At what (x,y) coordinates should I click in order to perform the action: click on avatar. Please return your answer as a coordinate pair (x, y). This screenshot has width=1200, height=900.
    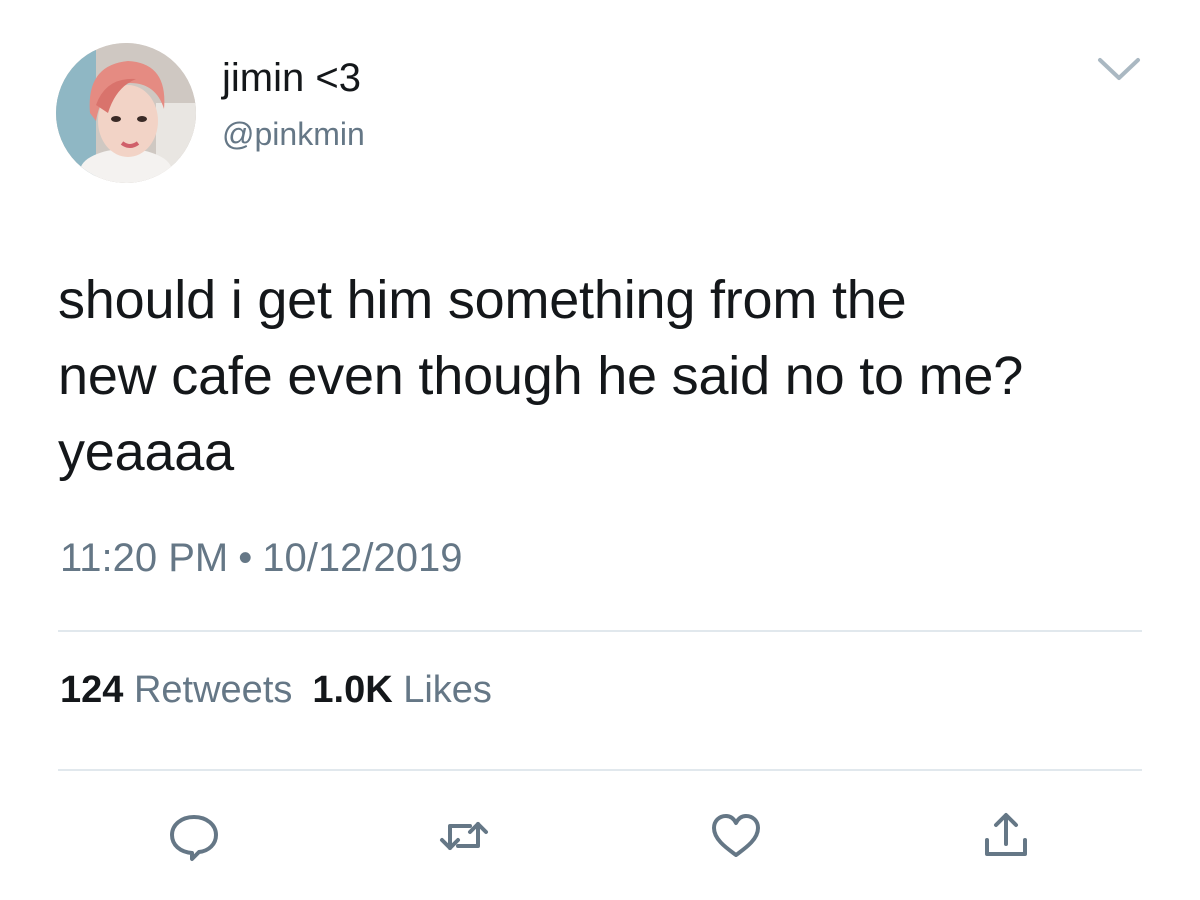
    Looking at the image, I should click on (126, 113).